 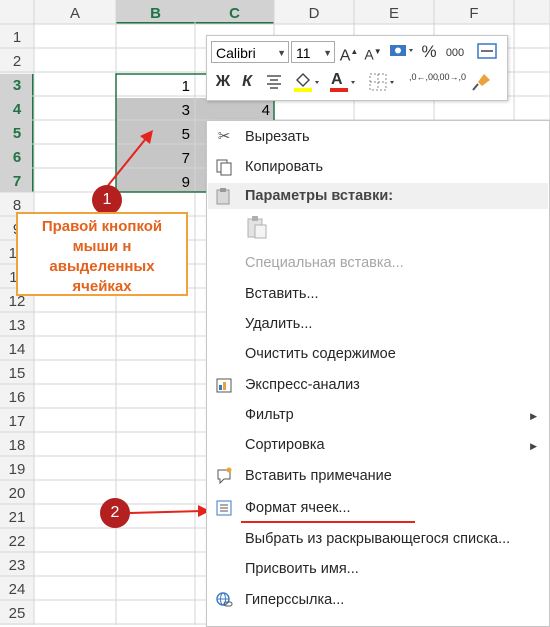 I want to click on cell-b5: 5, so click(x=170, y=134).